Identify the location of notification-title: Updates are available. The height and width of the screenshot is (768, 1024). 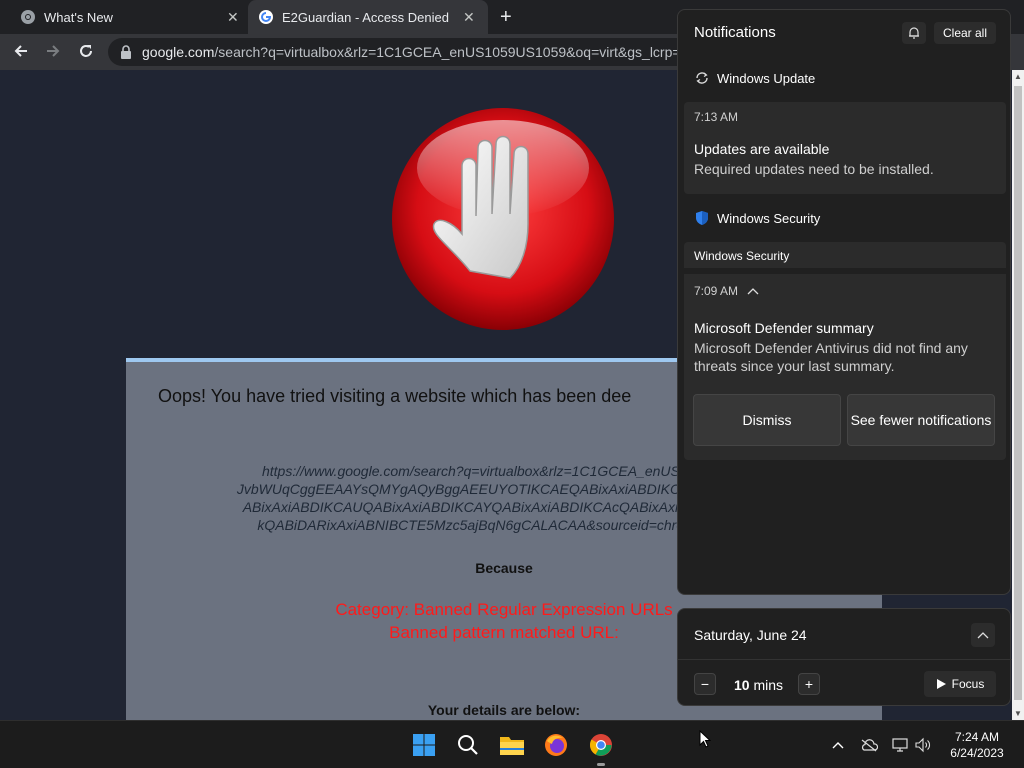
(762, 149).